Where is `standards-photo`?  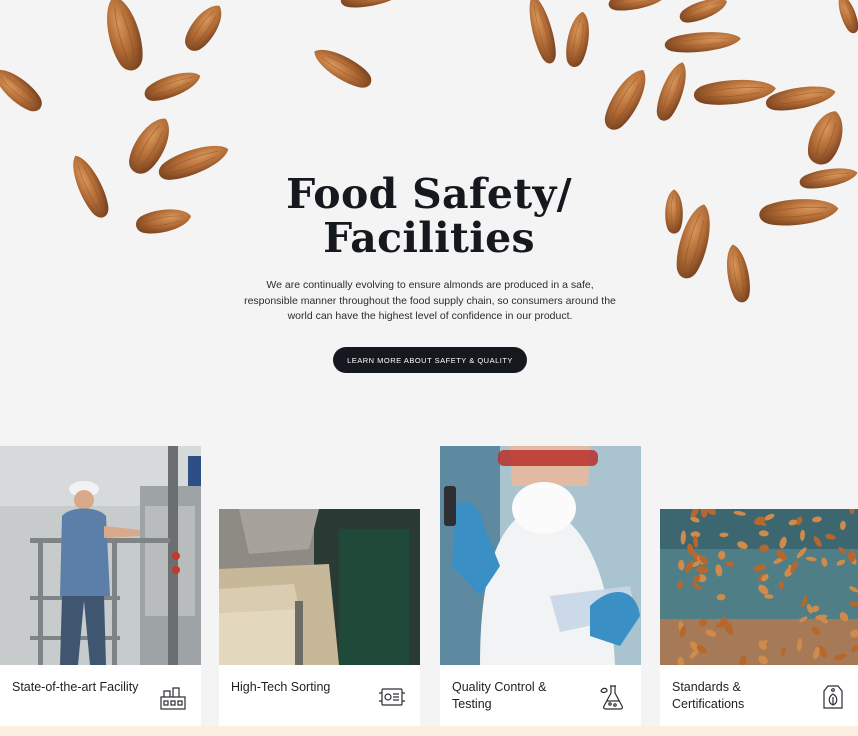 standards-photo is located at coordinates (759, 587).